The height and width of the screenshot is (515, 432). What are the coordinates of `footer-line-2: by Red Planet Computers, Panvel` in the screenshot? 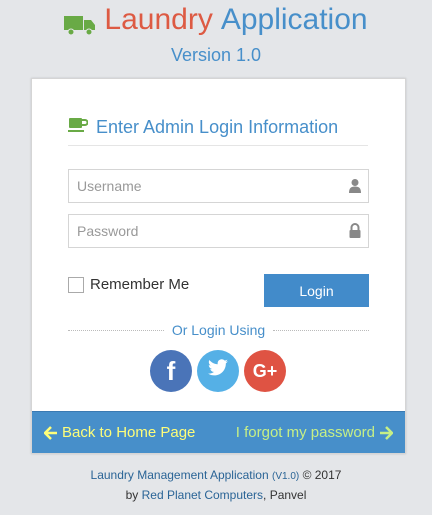 It's located at (216, 495).